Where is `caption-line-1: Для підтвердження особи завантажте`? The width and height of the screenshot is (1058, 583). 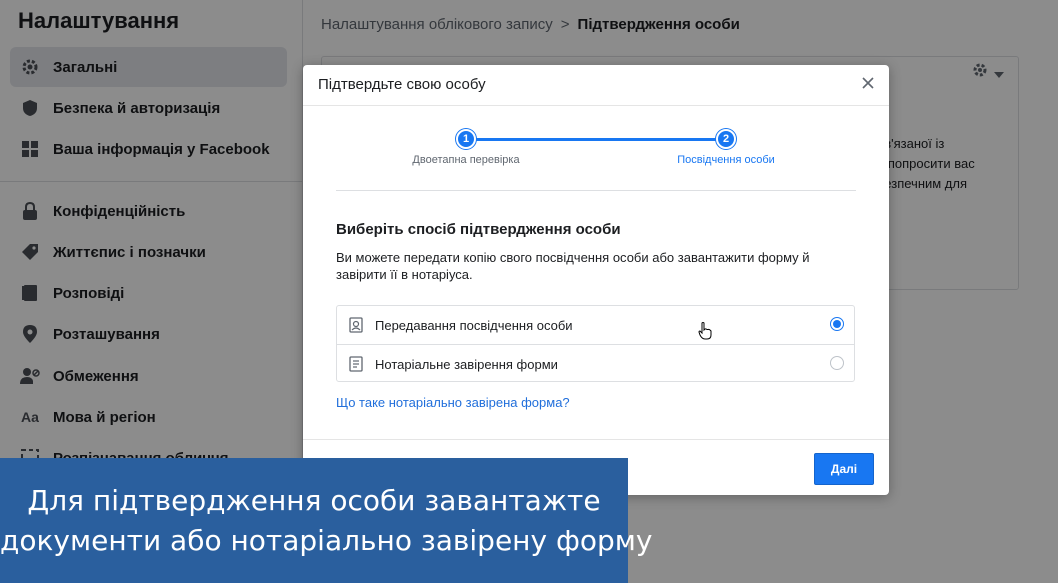
caption-line-1: Для підтвердження особи завантажте is located at coordinates (314, 500).